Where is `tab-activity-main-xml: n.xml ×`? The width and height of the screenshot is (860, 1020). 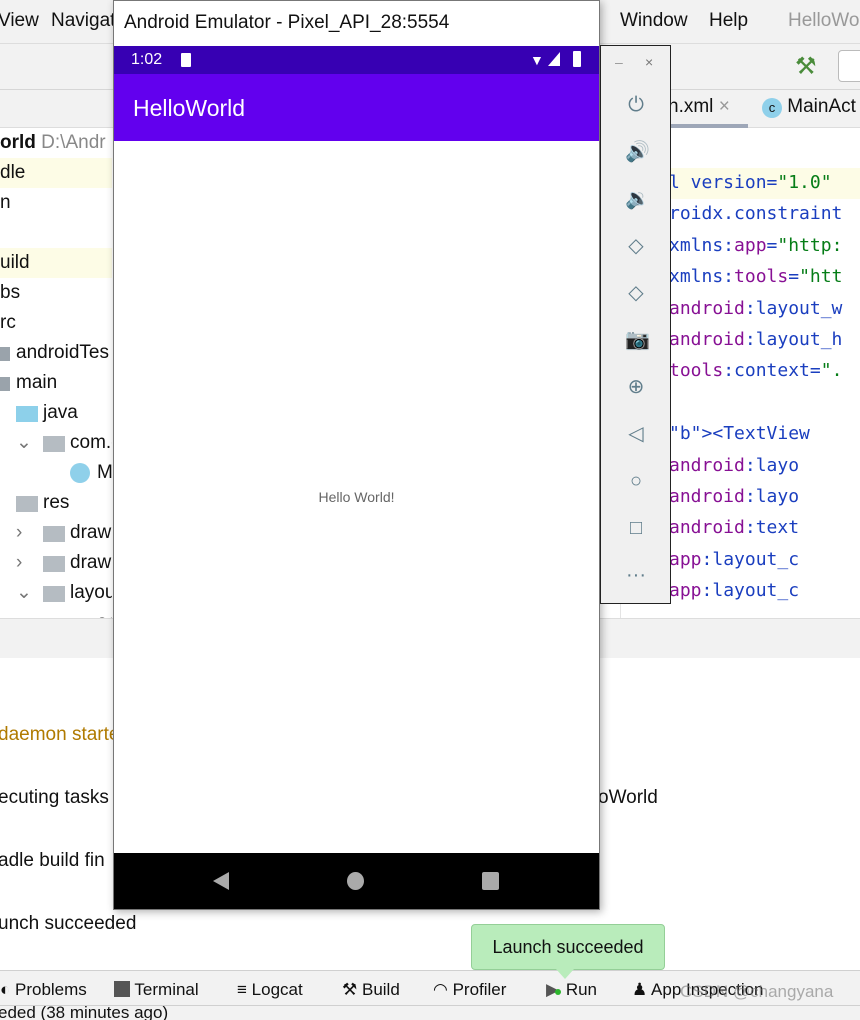
tab-activity-main-xml: n.xml × is located at coordinates (708, 112).